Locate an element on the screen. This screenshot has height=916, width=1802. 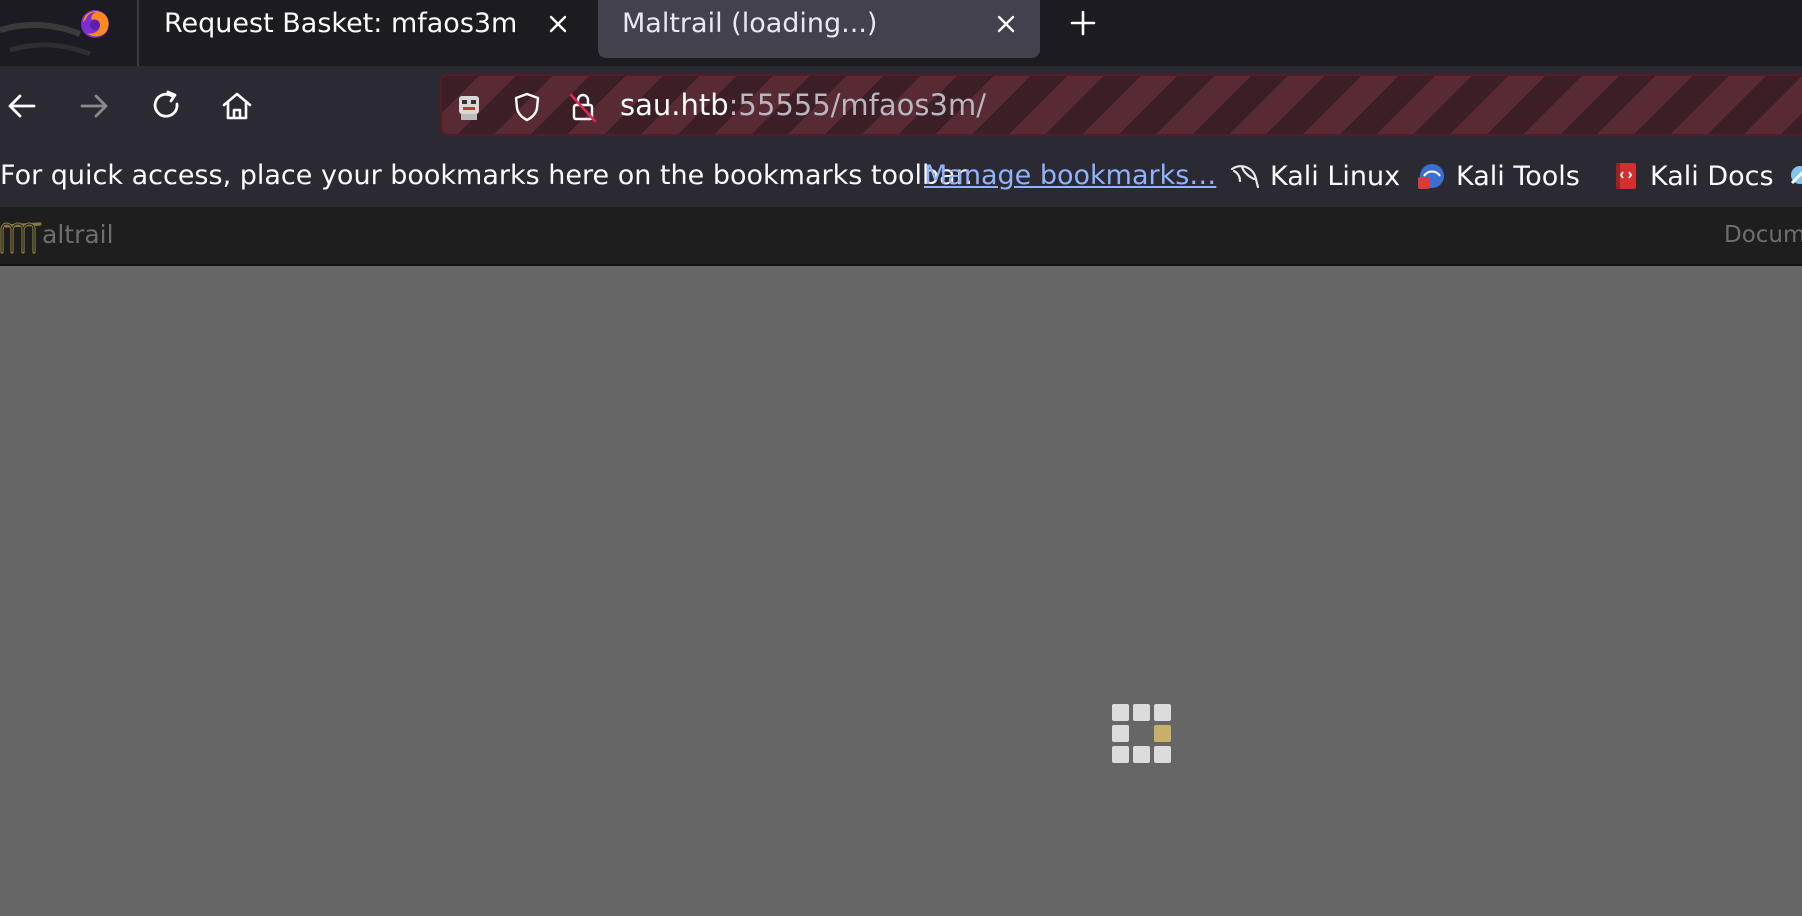
wallpaper-decoration is located at coordinates (45, 39).